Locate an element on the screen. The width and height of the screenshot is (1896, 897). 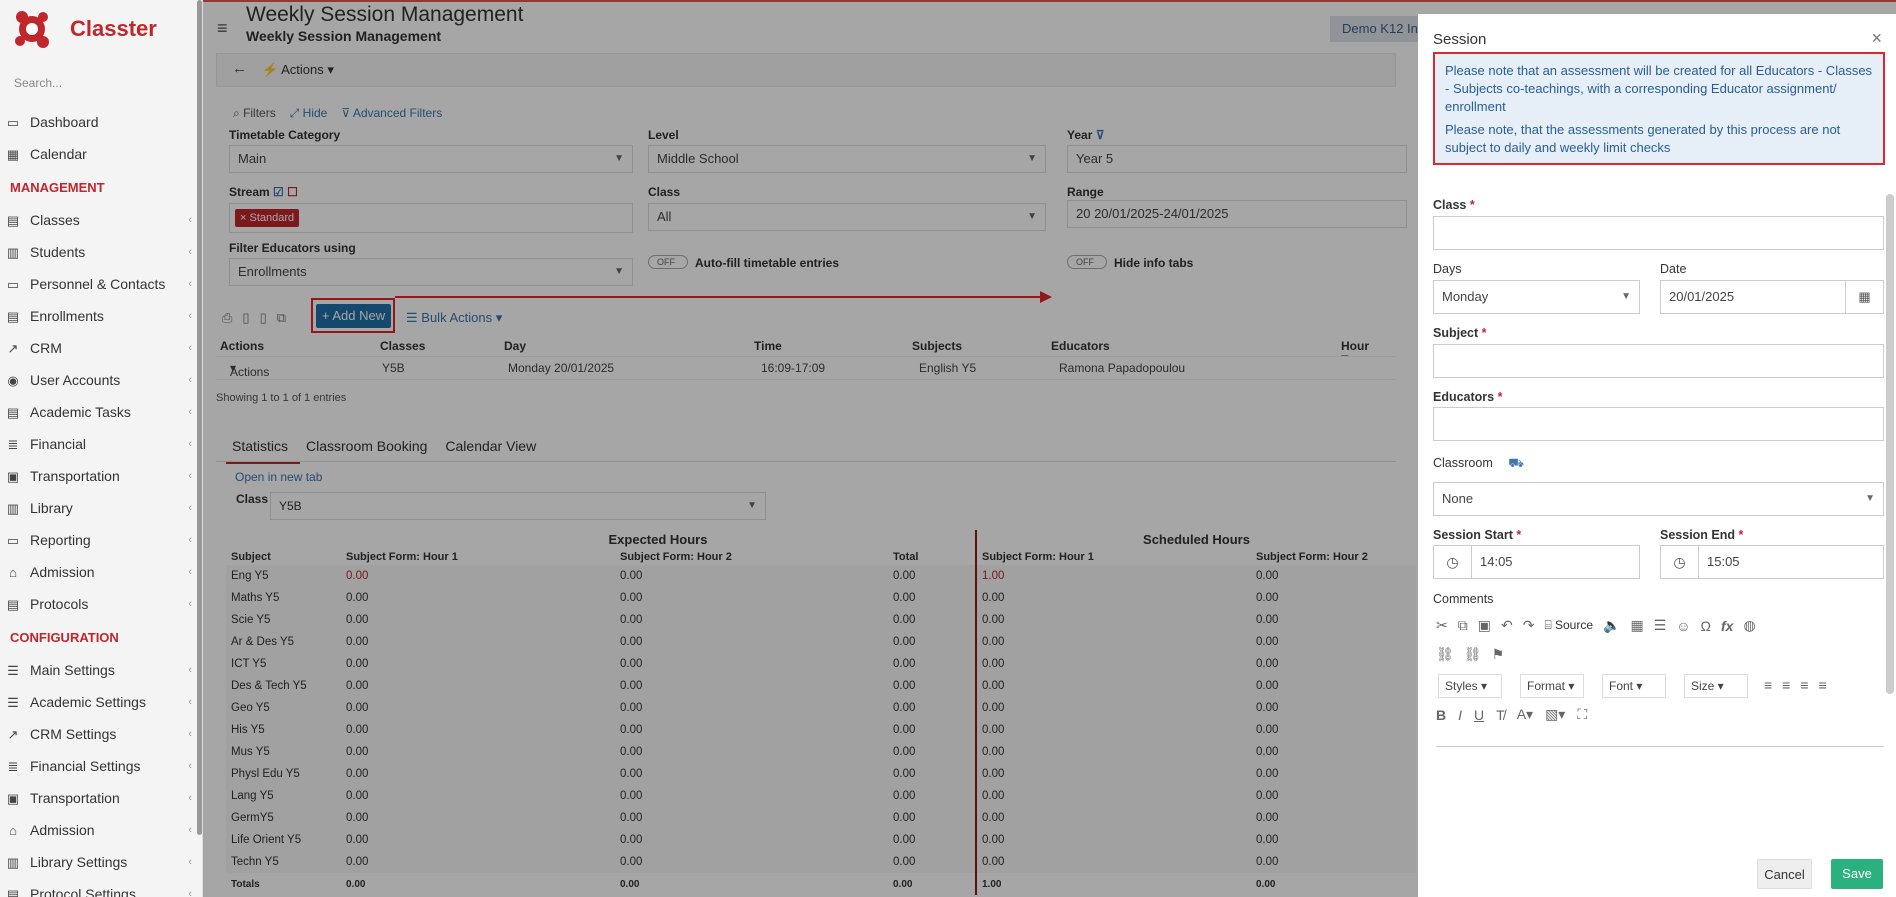
justify-icon: ≡ is located at coordinates (1823, 685).